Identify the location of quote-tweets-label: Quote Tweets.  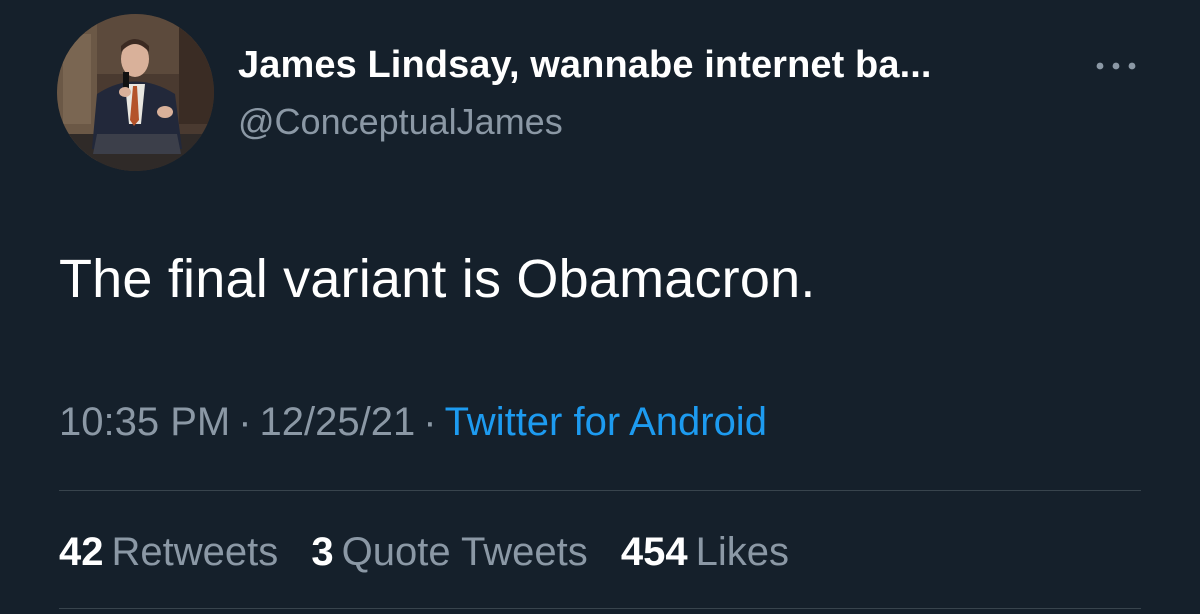
(464, 552).